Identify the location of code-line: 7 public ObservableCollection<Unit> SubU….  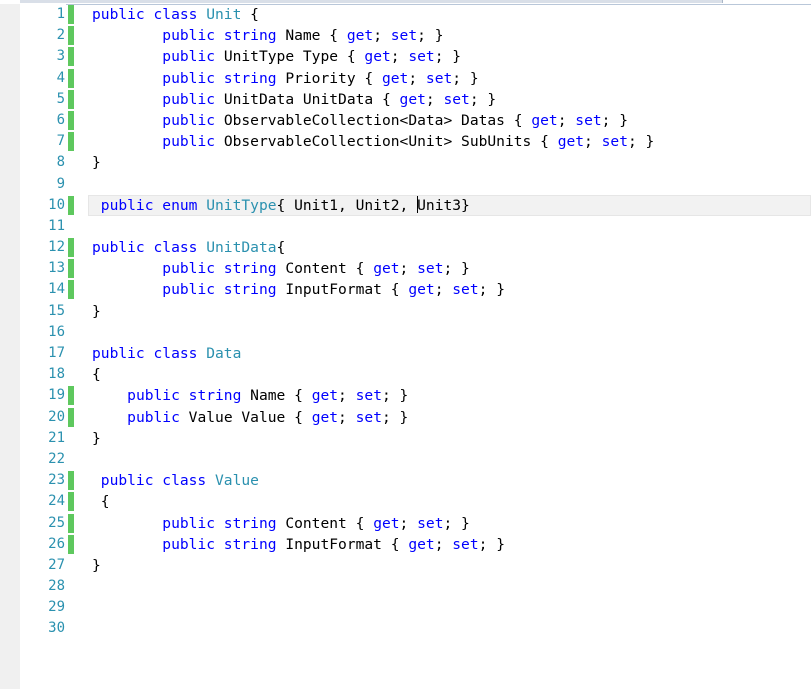
(415, 141).